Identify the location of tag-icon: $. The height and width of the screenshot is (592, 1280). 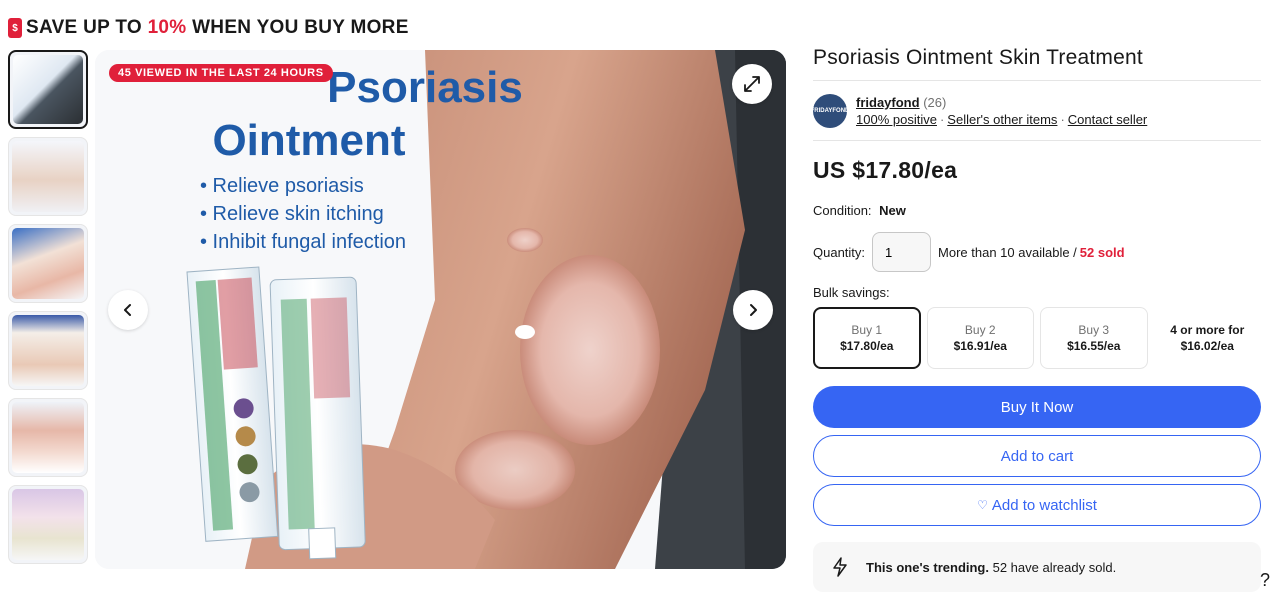
(15, 28).